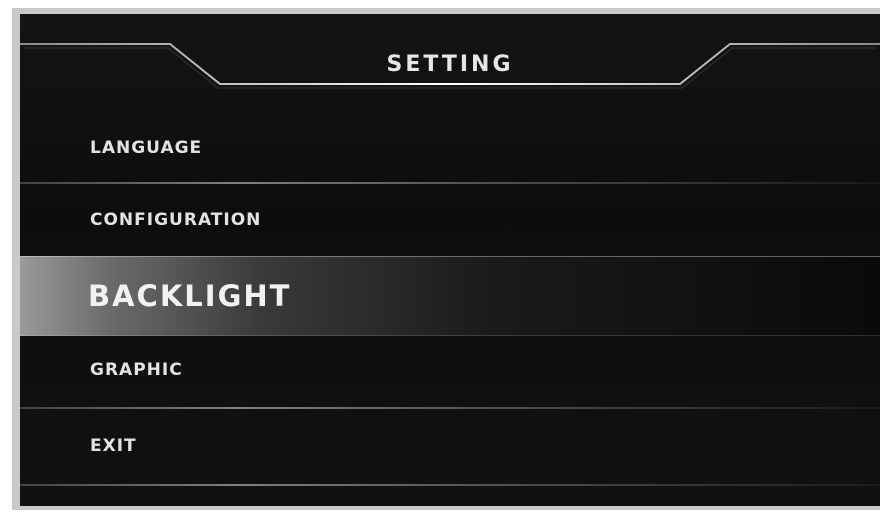 Image resolution: width=892 pixels, height=518 pixels. What do you see at coordinates (450, 221) in the screenshot?
I see `menu-item-configuration: CONFIGURATION` at bounding box center [450, 221].